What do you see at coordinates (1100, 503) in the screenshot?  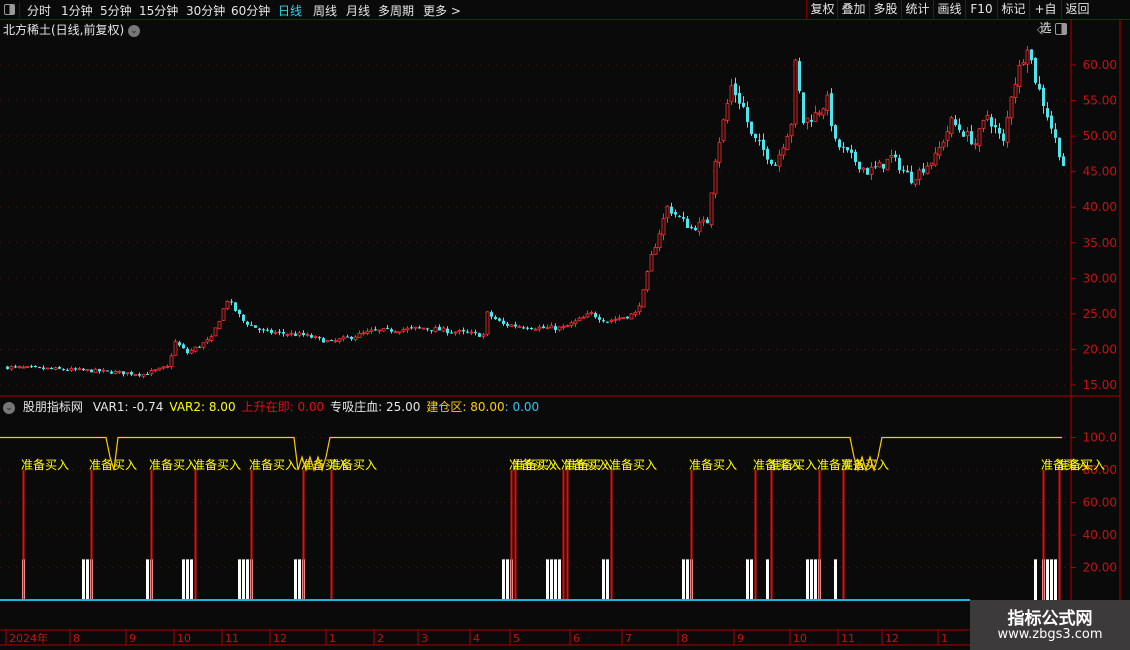 I see `indicator-tick-label: 60.00` at bounding box center [1100, 503].